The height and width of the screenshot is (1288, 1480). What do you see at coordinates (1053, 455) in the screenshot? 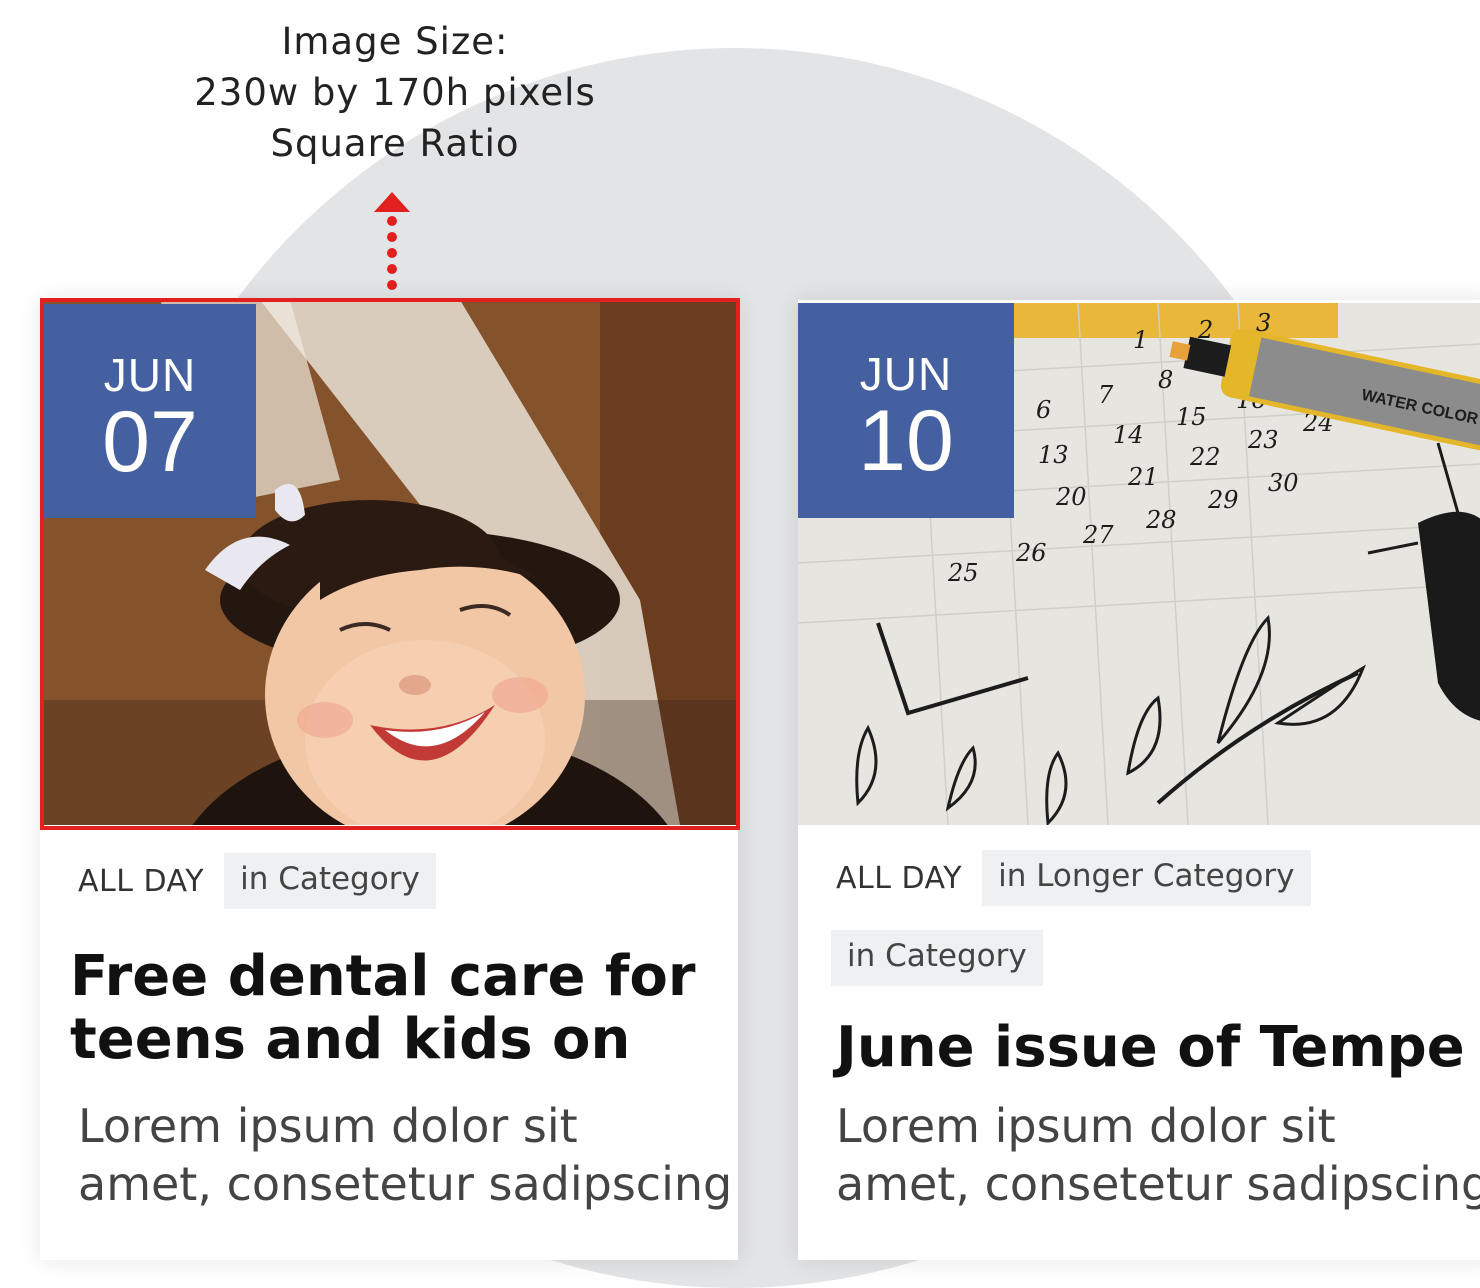
I see `svg-text: 13` at bounding box center [1053, 455].